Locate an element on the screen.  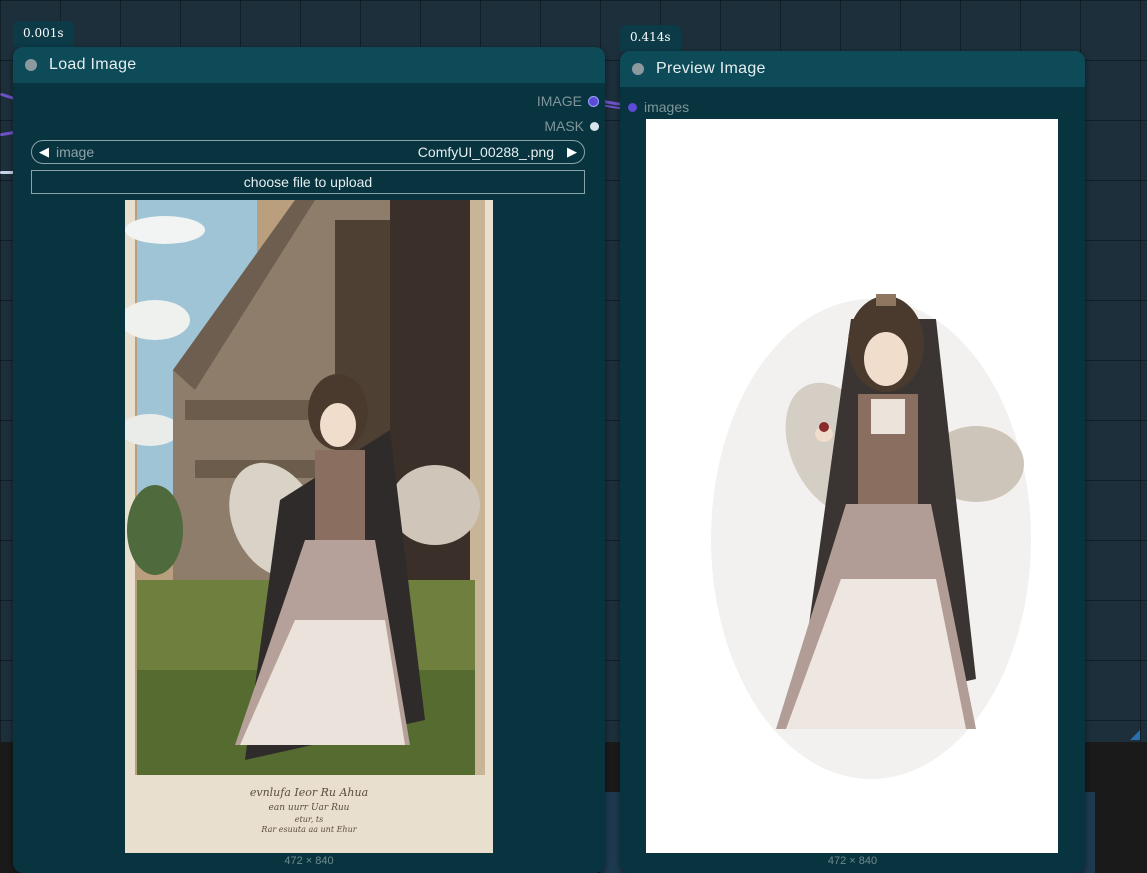
image-caption-line: Rar esuuta aa unt Ehur is located at coordinates (308, 829).